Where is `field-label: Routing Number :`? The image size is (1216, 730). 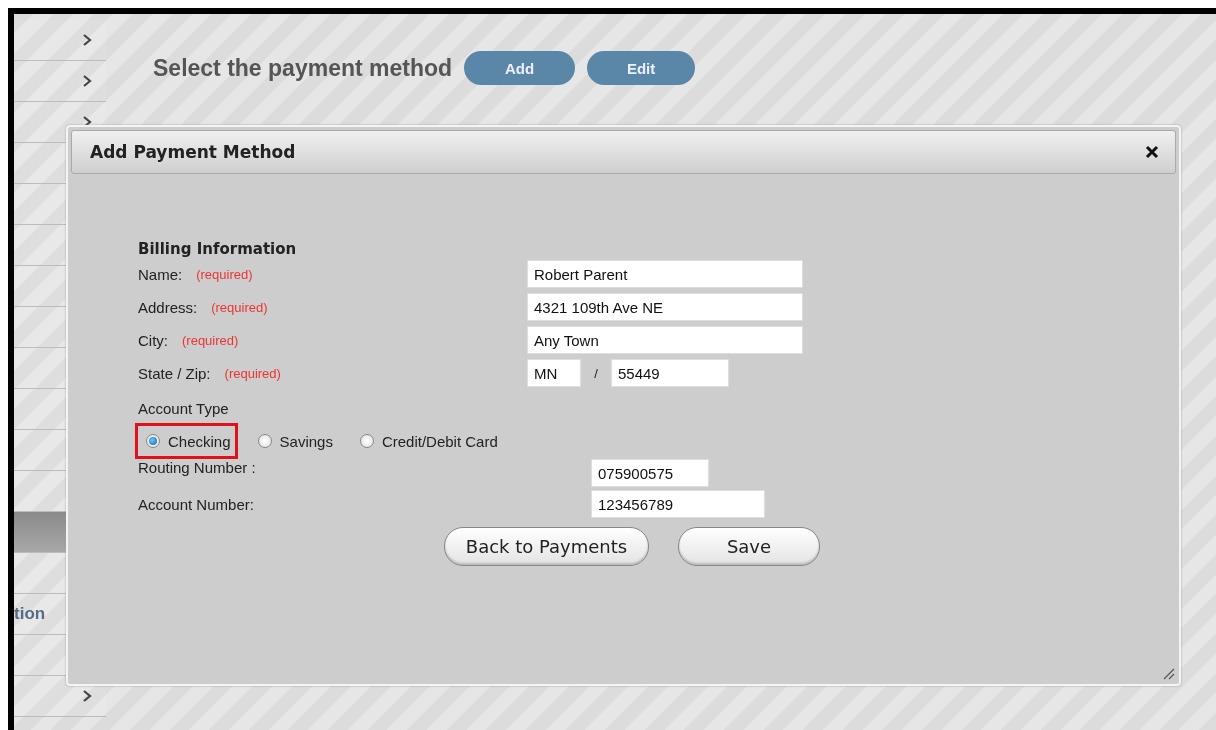 field-label: Routing Number : is located at coordinates (197, 467).